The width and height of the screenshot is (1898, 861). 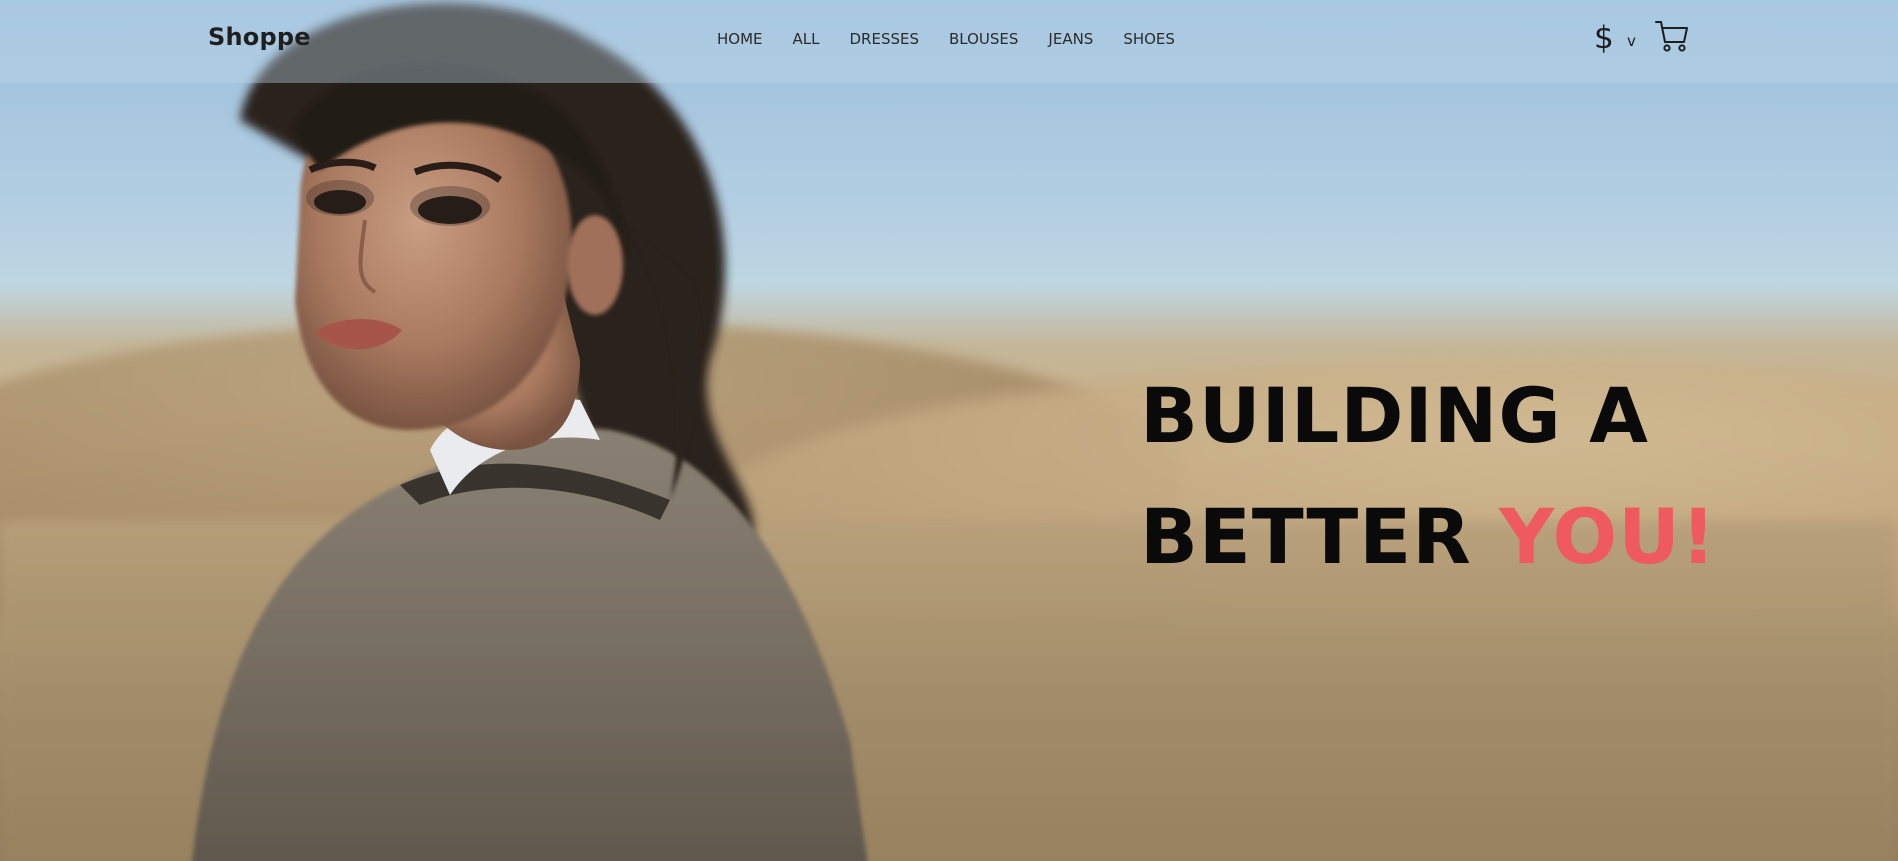 I want to click on nav-blouses-link: BLOUSES, so click(x=983, y=39).